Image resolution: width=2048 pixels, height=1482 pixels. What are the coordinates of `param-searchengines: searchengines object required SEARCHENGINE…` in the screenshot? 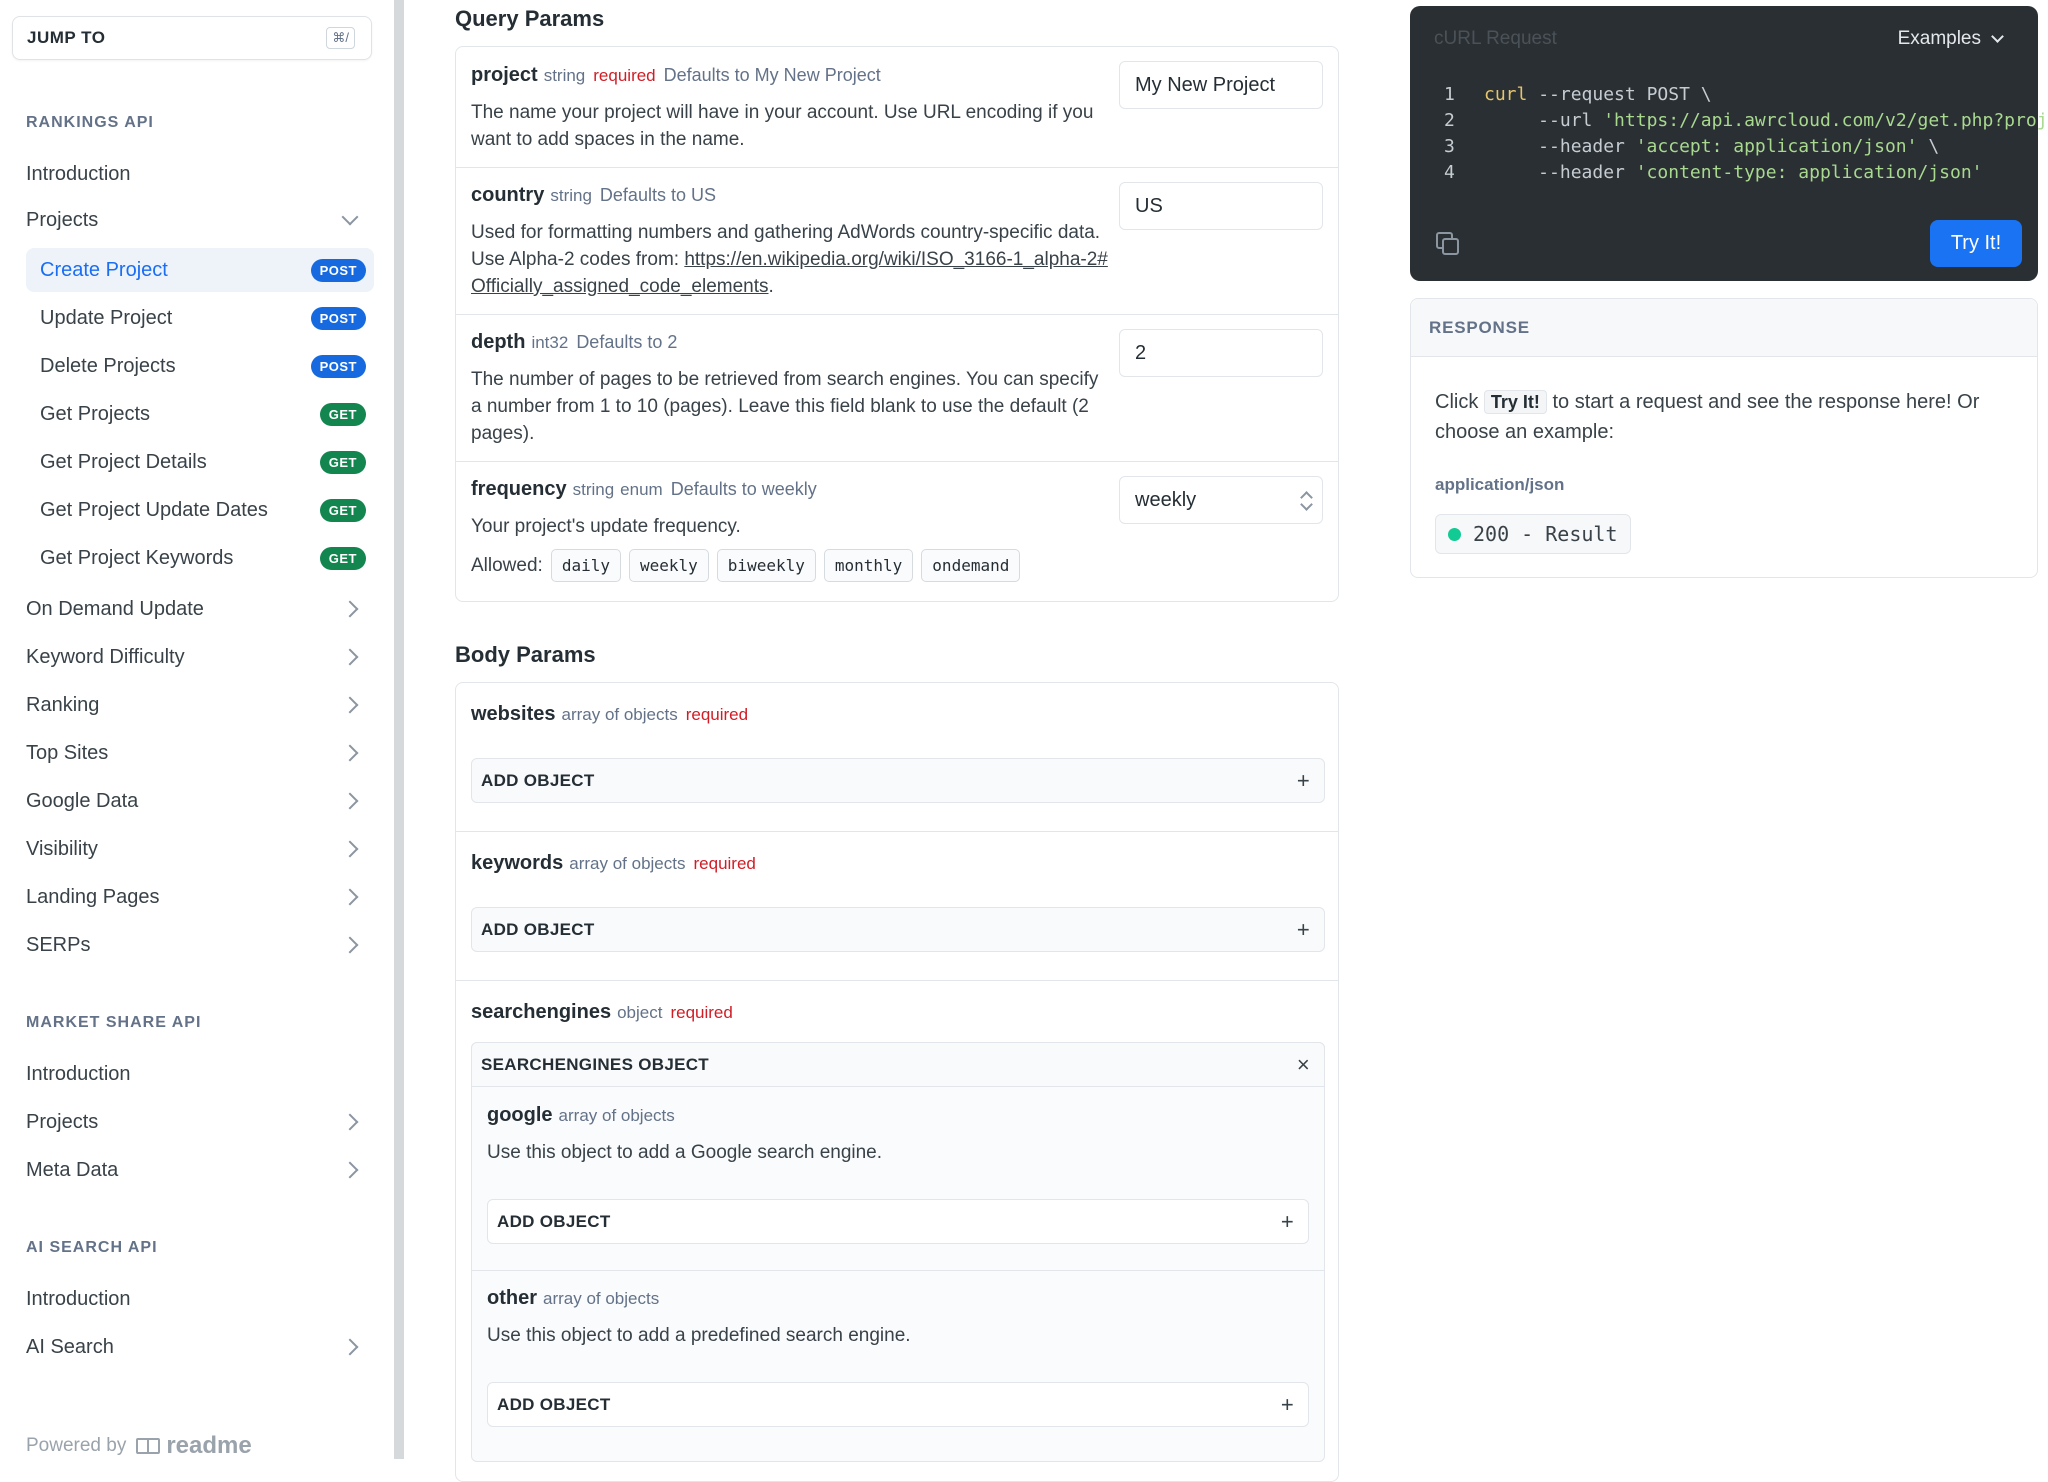 It's located at (897, 1231).